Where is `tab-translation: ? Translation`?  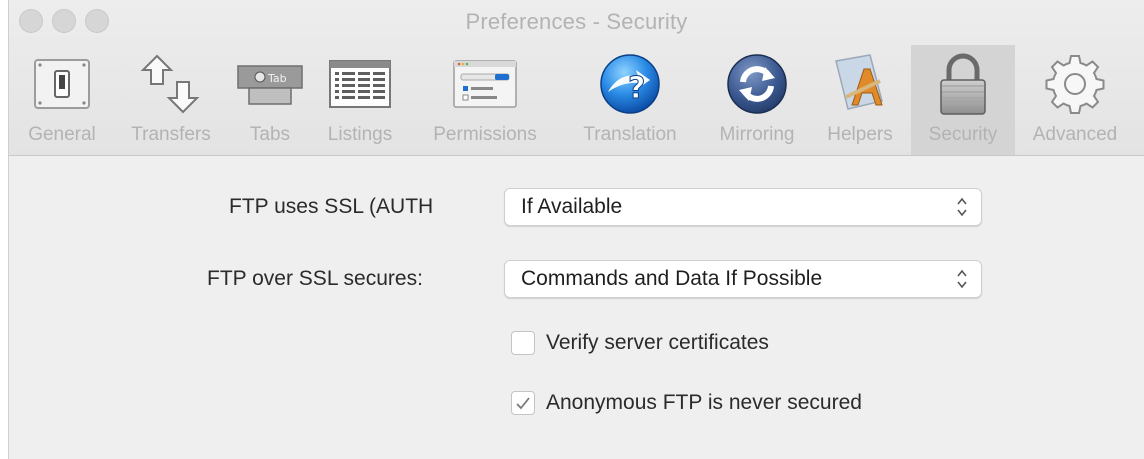 tab-translation: ? Translation is located at coordinates (630, 100).